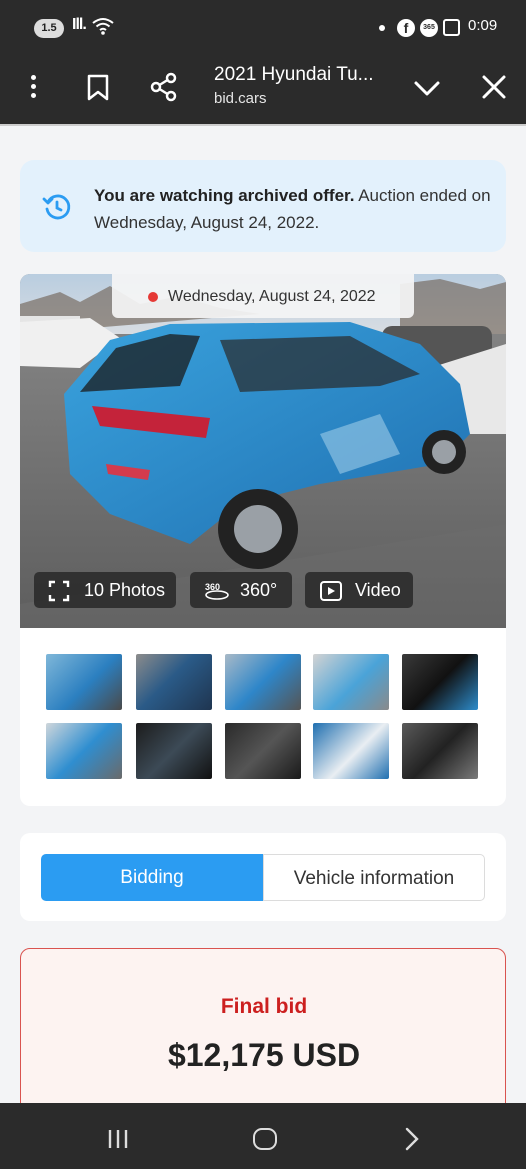 Image resolution: width=526 pixels, height=1169 pixels. I want to click on rotate-360-icon: 360, so click(217, 591).